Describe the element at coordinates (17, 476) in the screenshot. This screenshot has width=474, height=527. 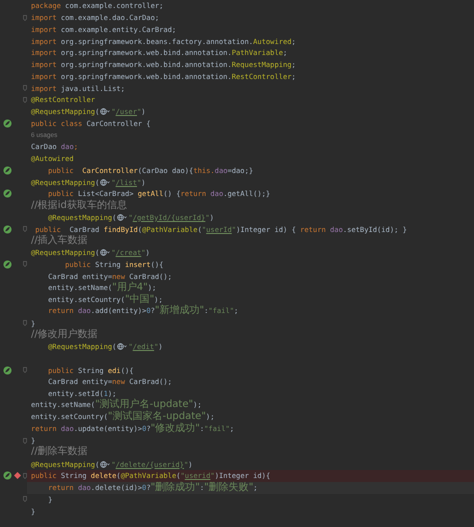
I see `breakpoint-icon` at that location.